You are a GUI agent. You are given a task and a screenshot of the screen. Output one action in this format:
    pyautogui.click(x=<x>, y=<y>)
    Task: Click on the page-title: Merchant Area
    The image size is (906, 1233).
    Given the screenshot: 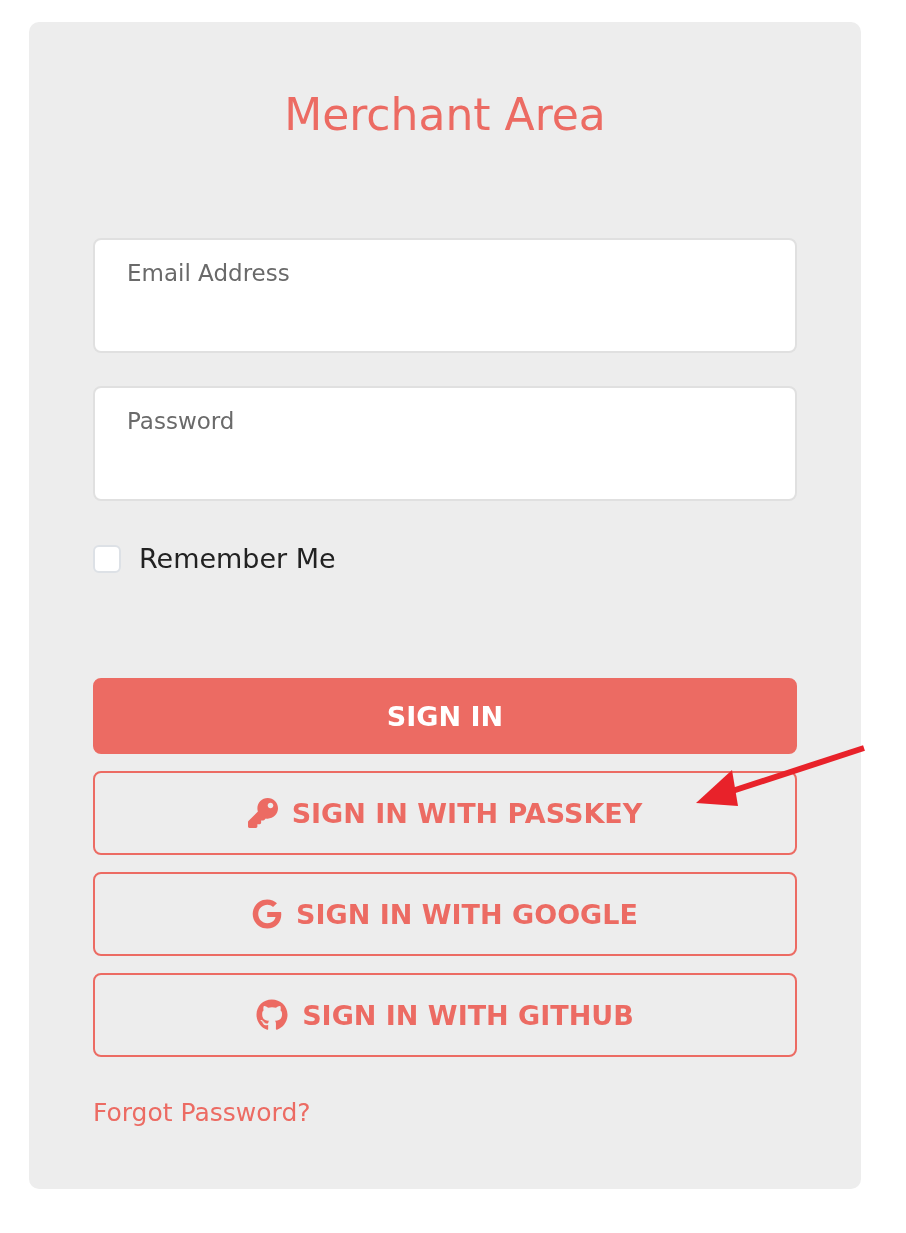 What is the action you would take?
    pyautogui.click(x=445, y=115)
    